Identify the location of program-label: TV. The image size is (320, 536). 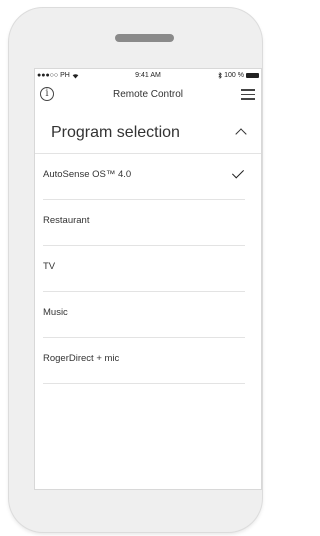
(49, 266).